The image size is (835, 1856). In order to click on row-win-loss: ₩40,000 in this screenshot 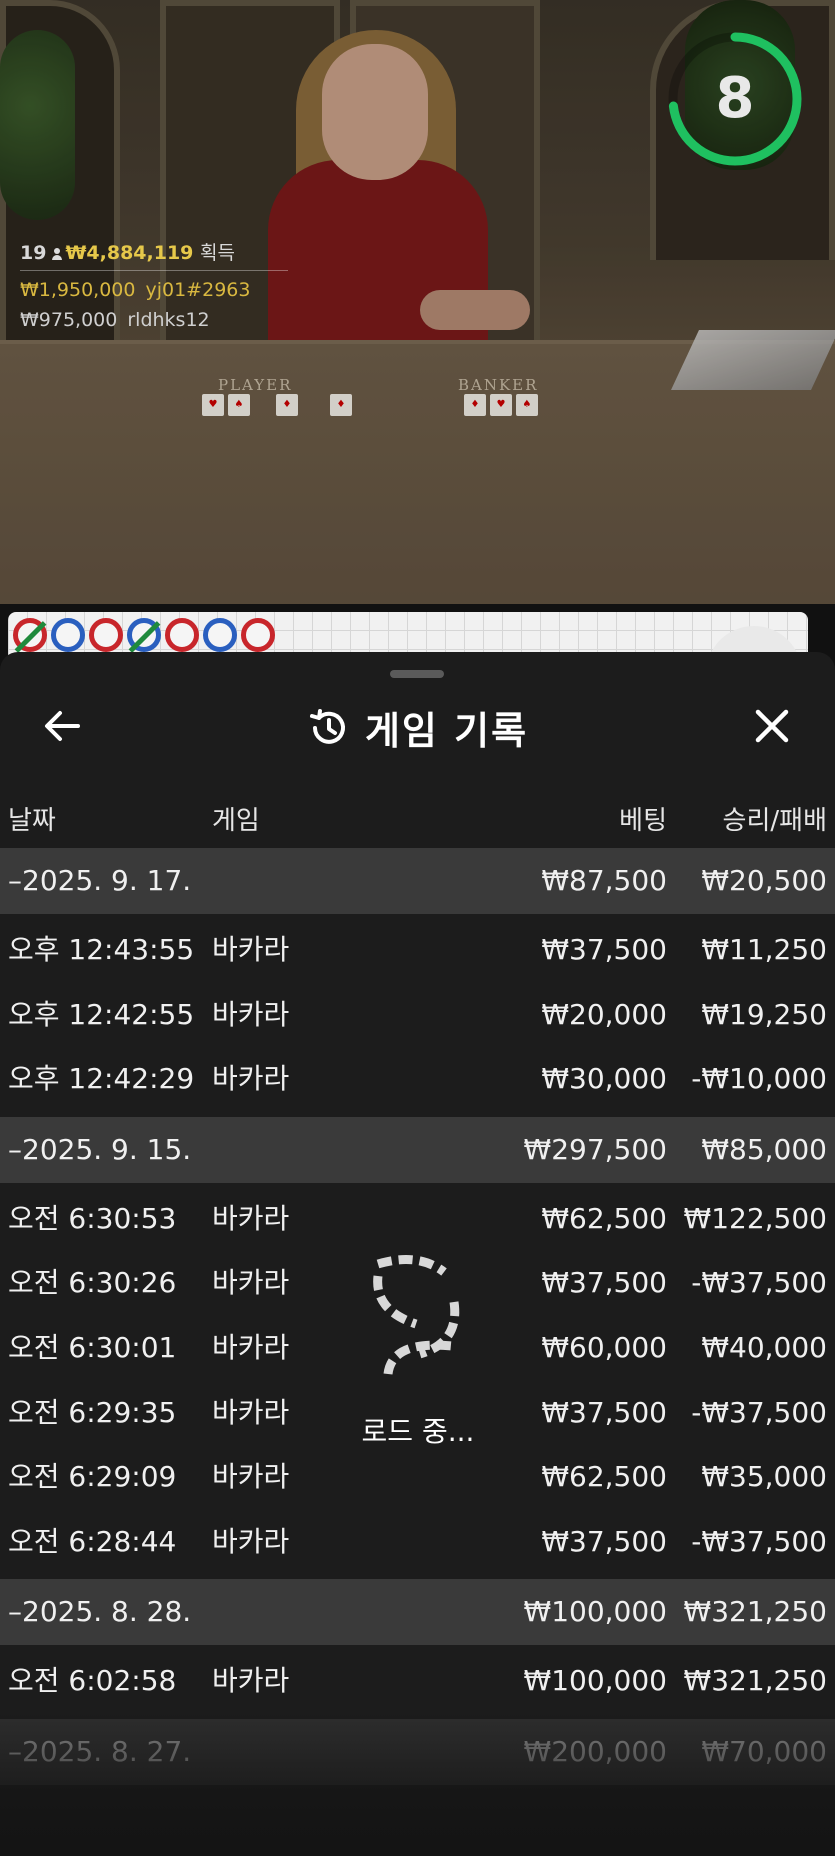, I will do `click(764, 1347)`.